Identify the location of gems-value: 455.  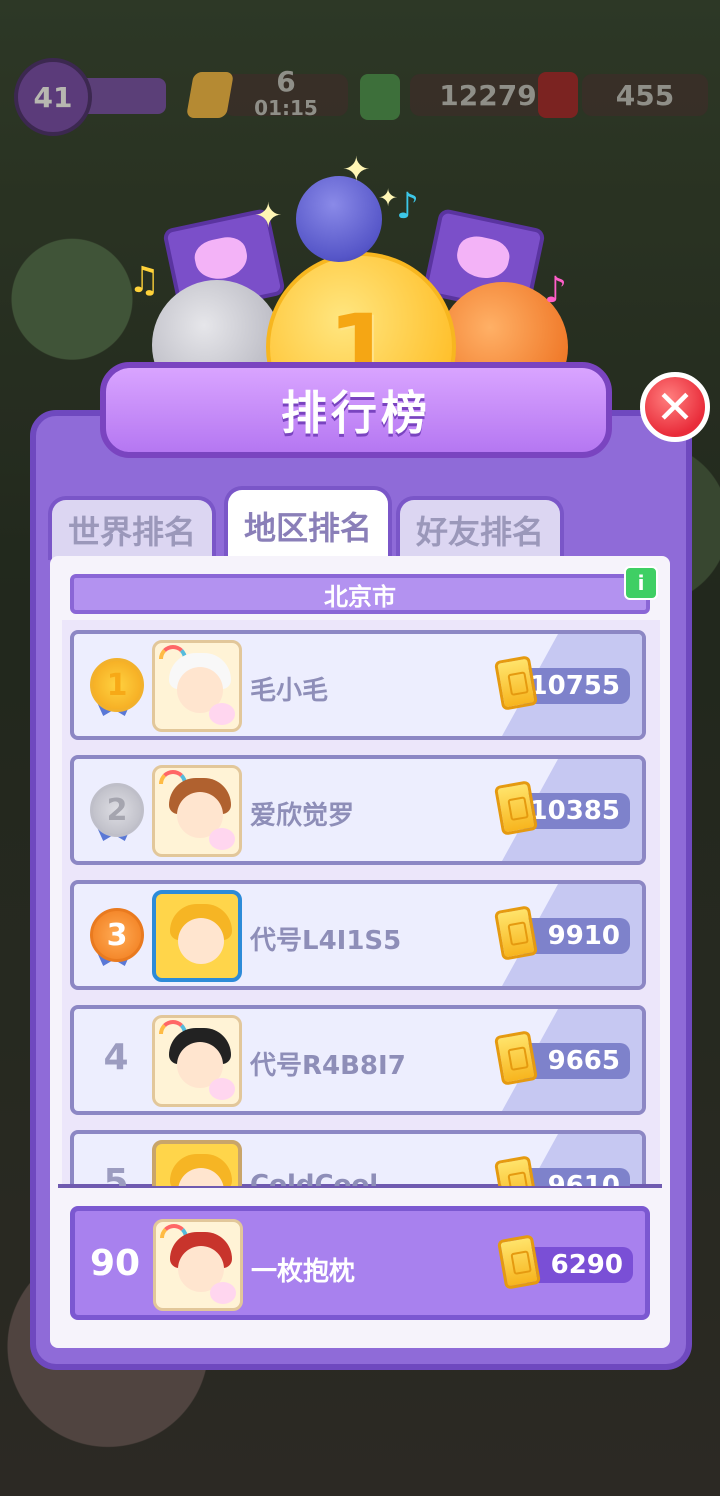
(645, 95).